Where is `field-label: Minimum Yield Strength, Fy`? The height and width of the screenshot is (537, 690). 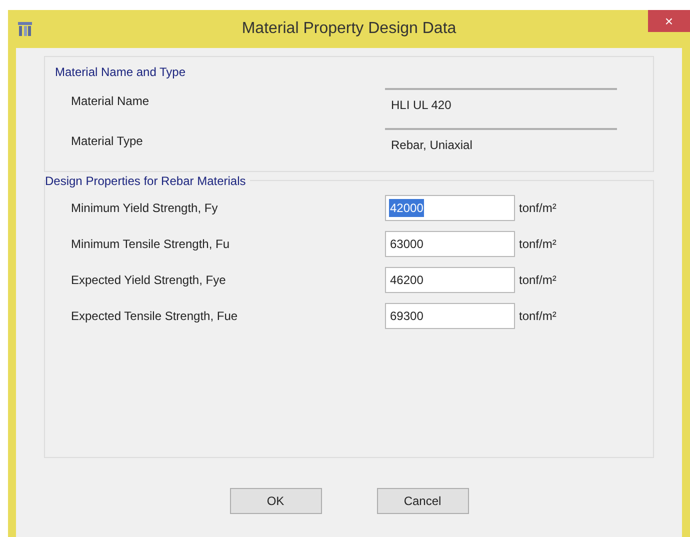 field-label: Minimum Yield Strength, Fy is located at coordinates (144, 208).